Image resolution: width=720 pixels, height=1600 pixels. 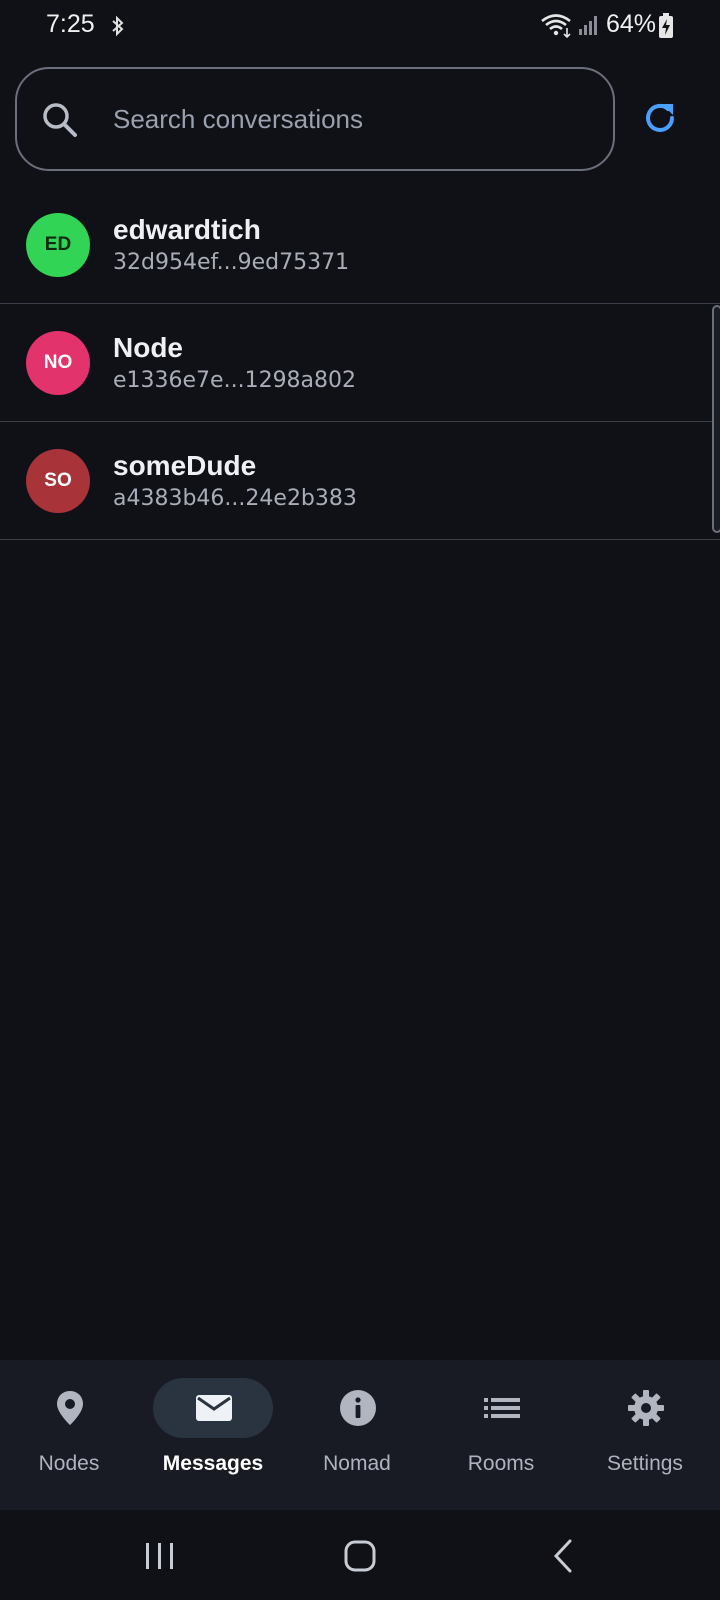 What do you see at coordinates (70, 24) in the screenshot?
I see `status-time: 7:25` at bounding box center [70, 24].